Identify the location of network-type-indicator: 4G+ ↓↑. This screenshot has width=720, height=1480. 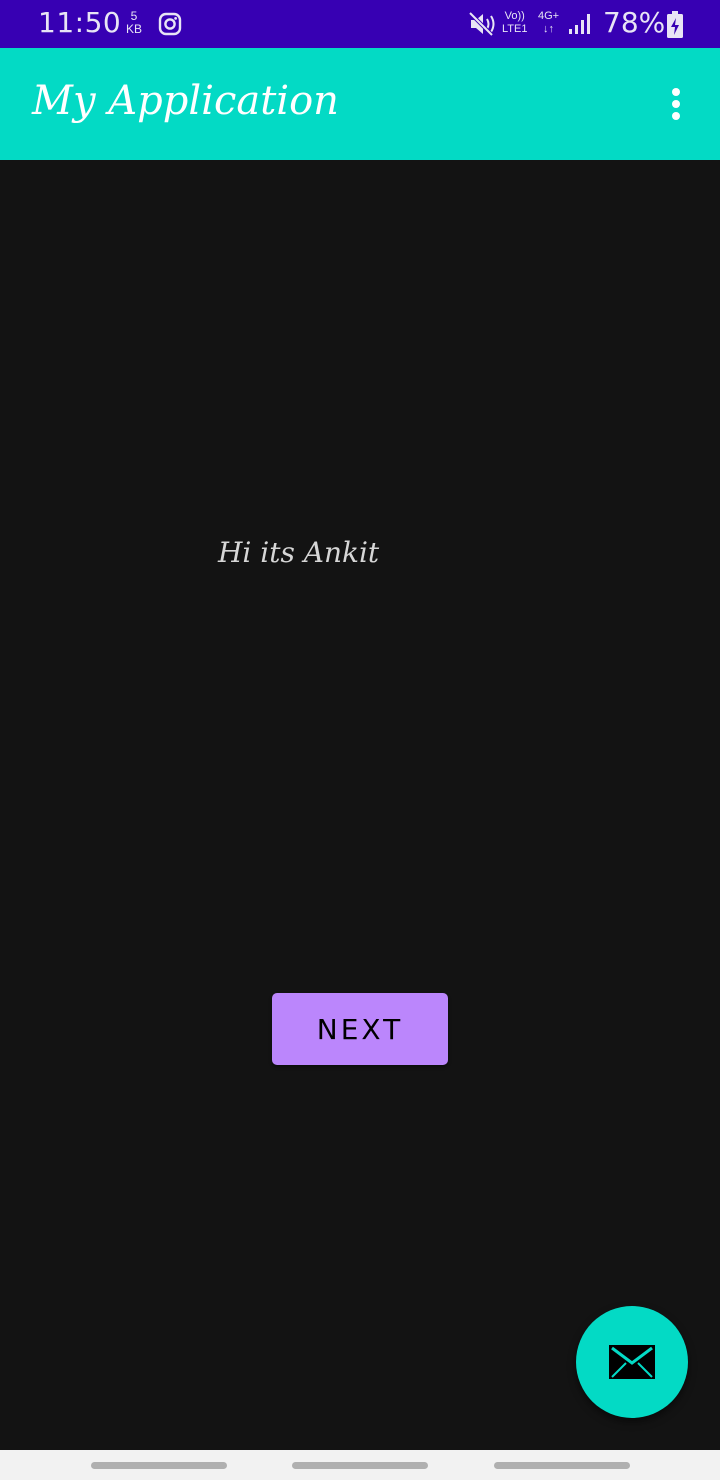
(548, 23).